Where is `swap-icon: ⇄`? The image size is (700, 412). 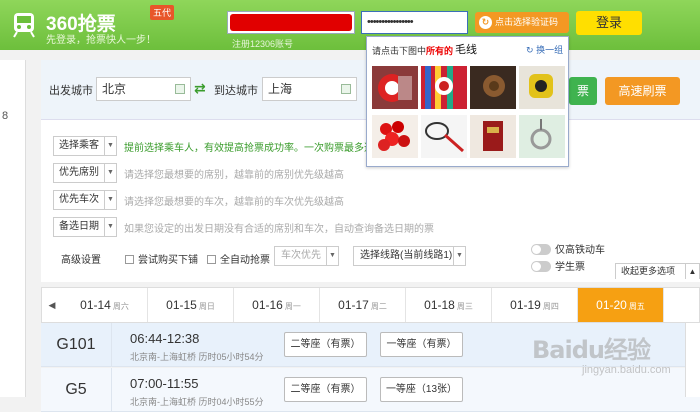
swap-icon: ⇄ is located at coordinates (200, 88).